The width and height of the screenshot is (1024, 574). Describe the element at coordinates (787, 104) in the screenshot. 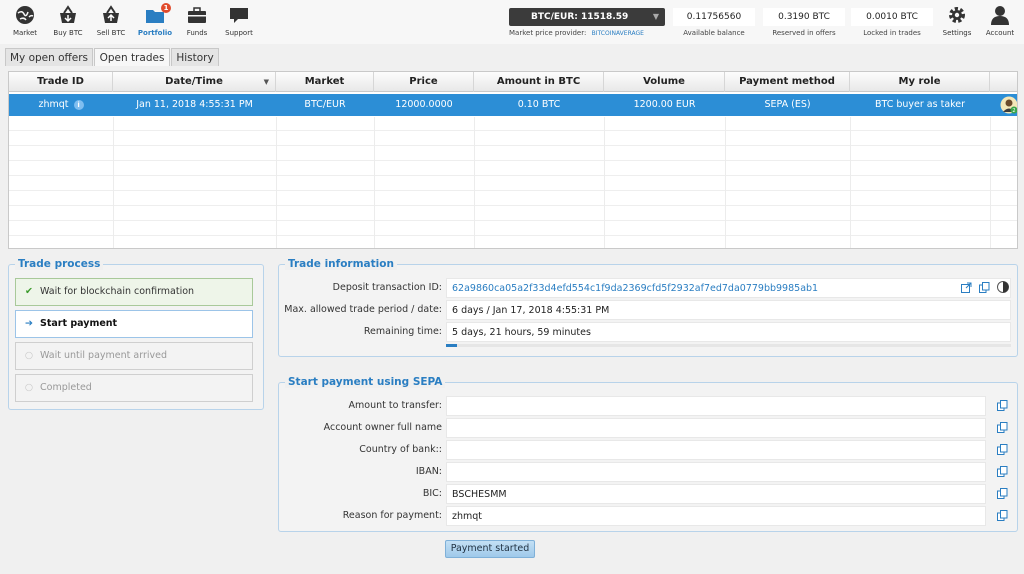

I see `payment-method-cell: SEPA (ES)` at that location.